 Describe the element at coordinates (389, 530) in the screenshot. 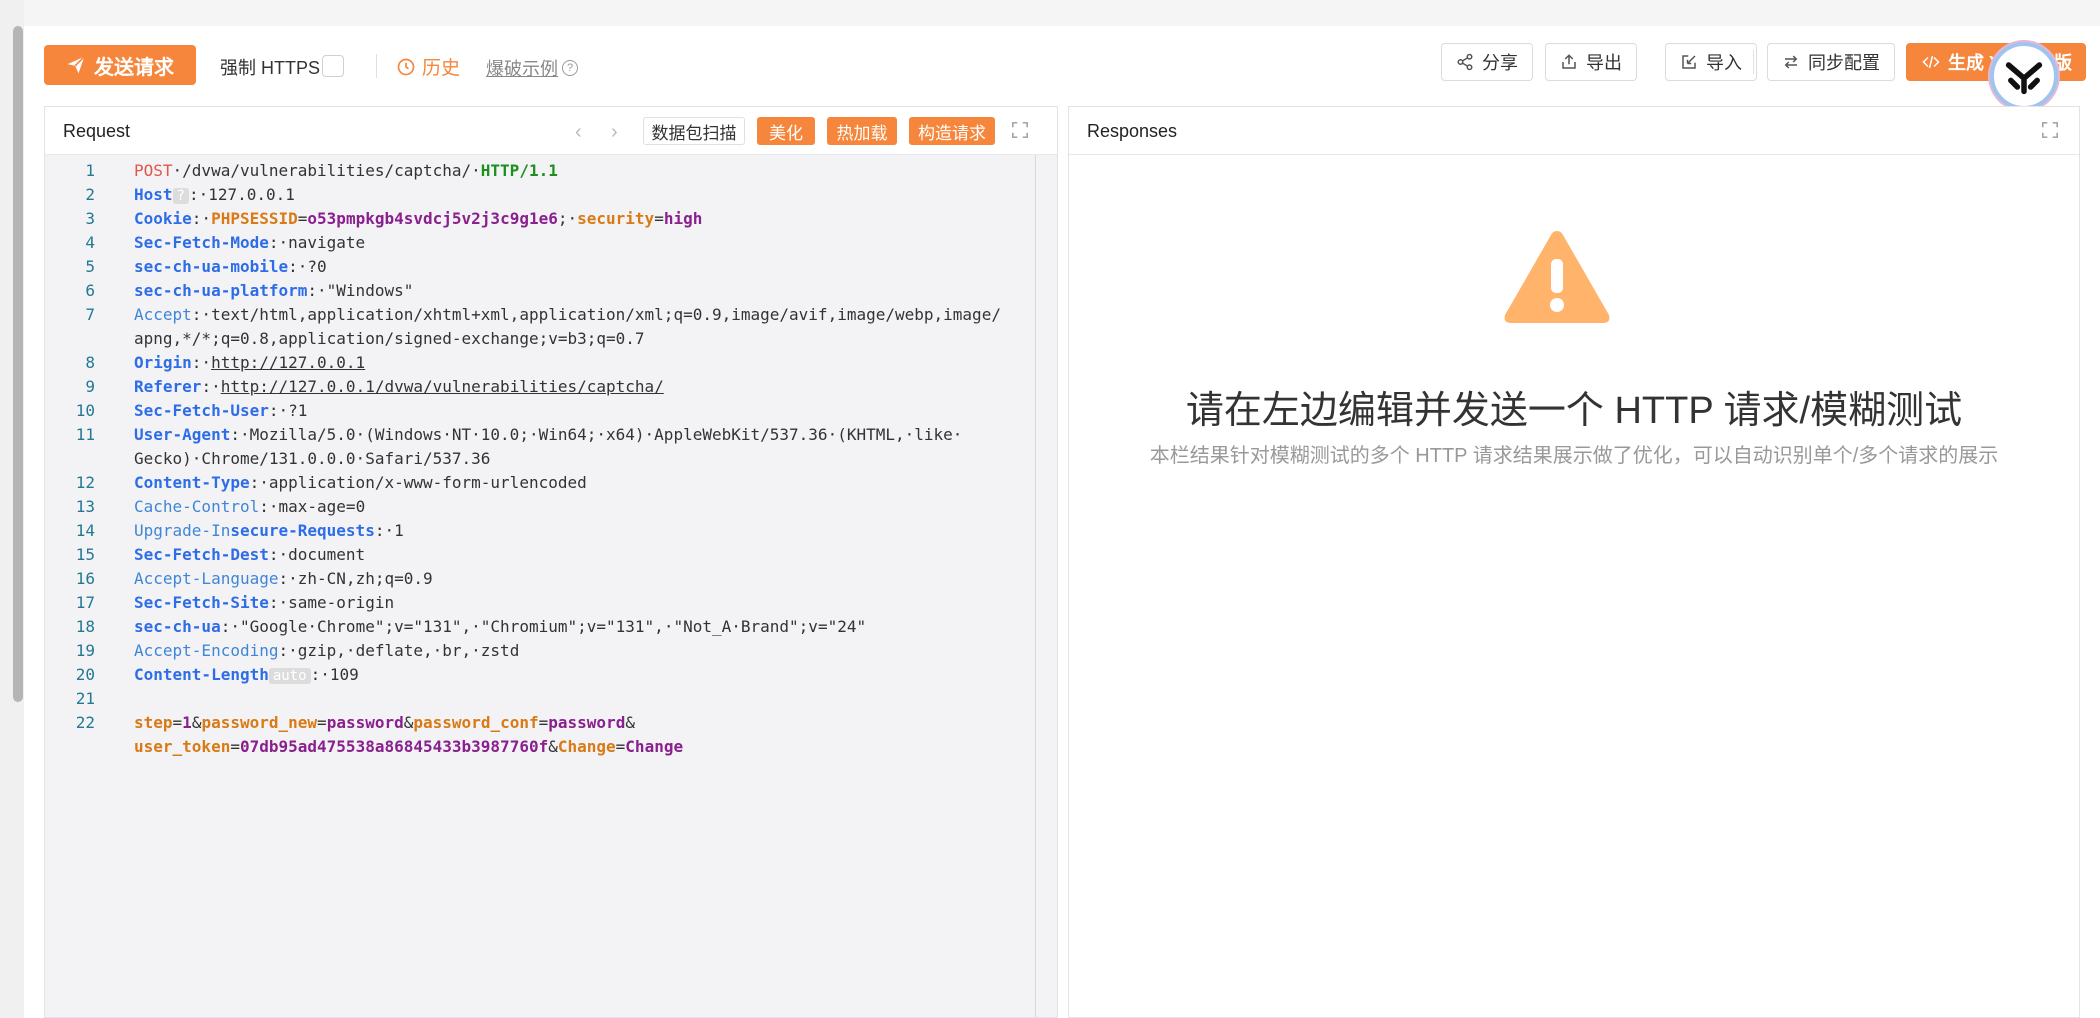

I see `code-token: :·1` at that location.